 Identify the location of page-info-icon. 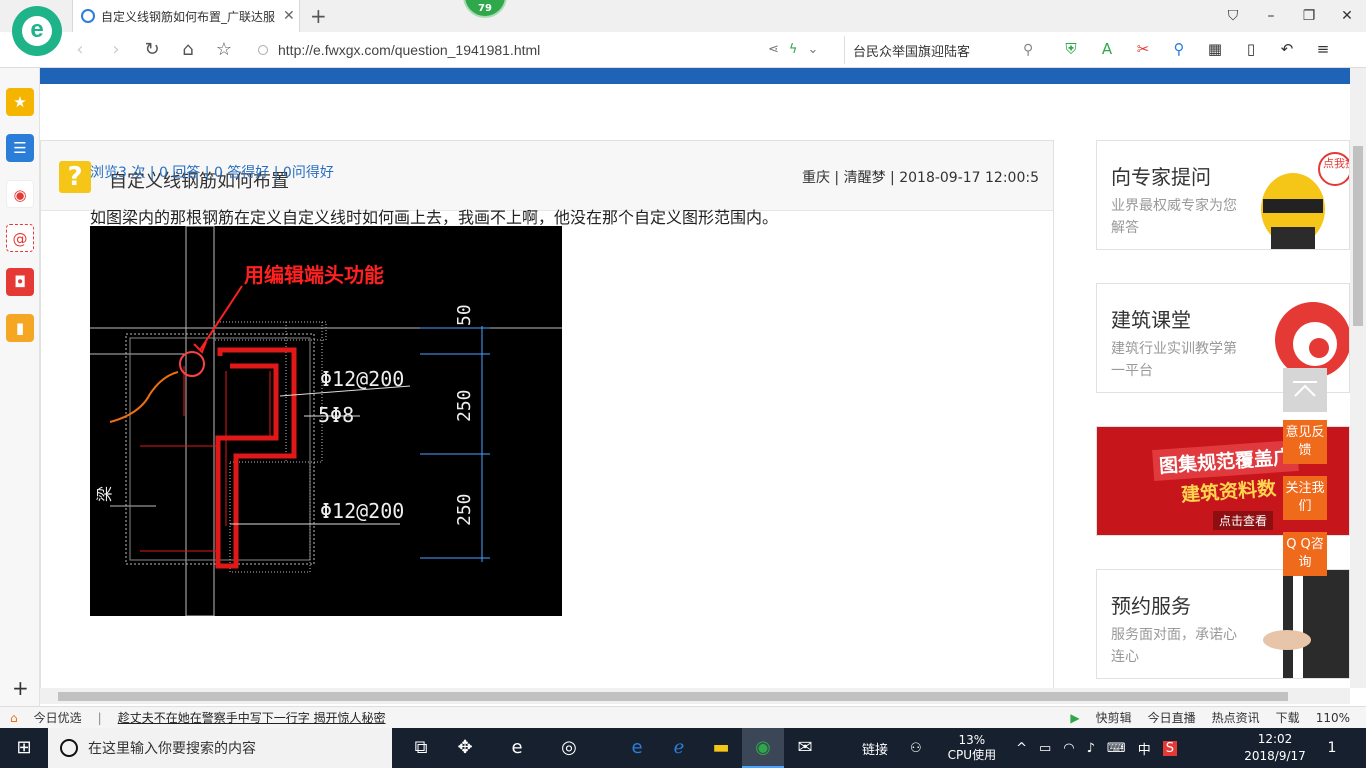
(263, 50).